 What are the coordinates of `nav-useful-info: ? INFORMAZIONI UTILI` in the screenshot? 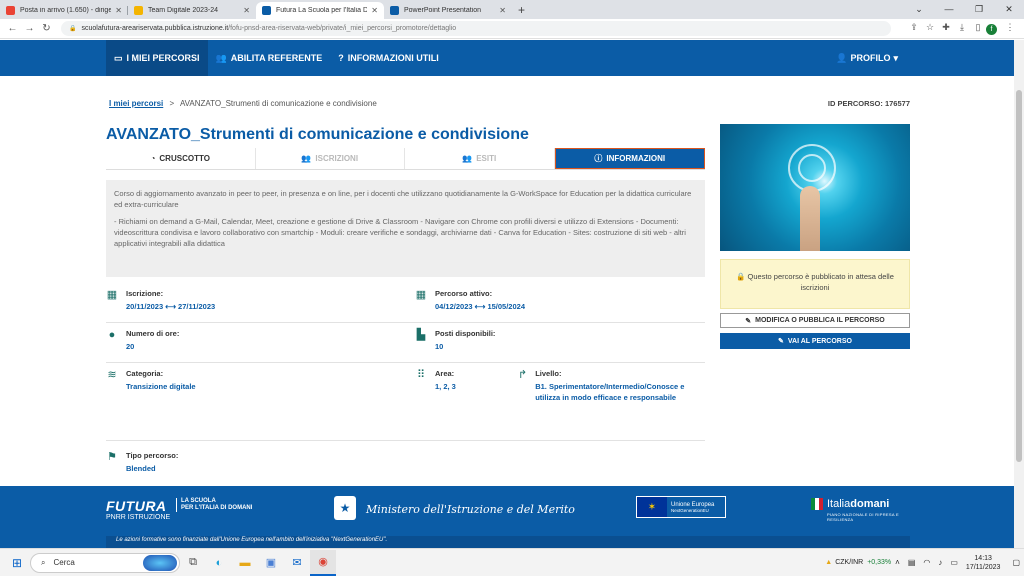 It's located at (388, 58).